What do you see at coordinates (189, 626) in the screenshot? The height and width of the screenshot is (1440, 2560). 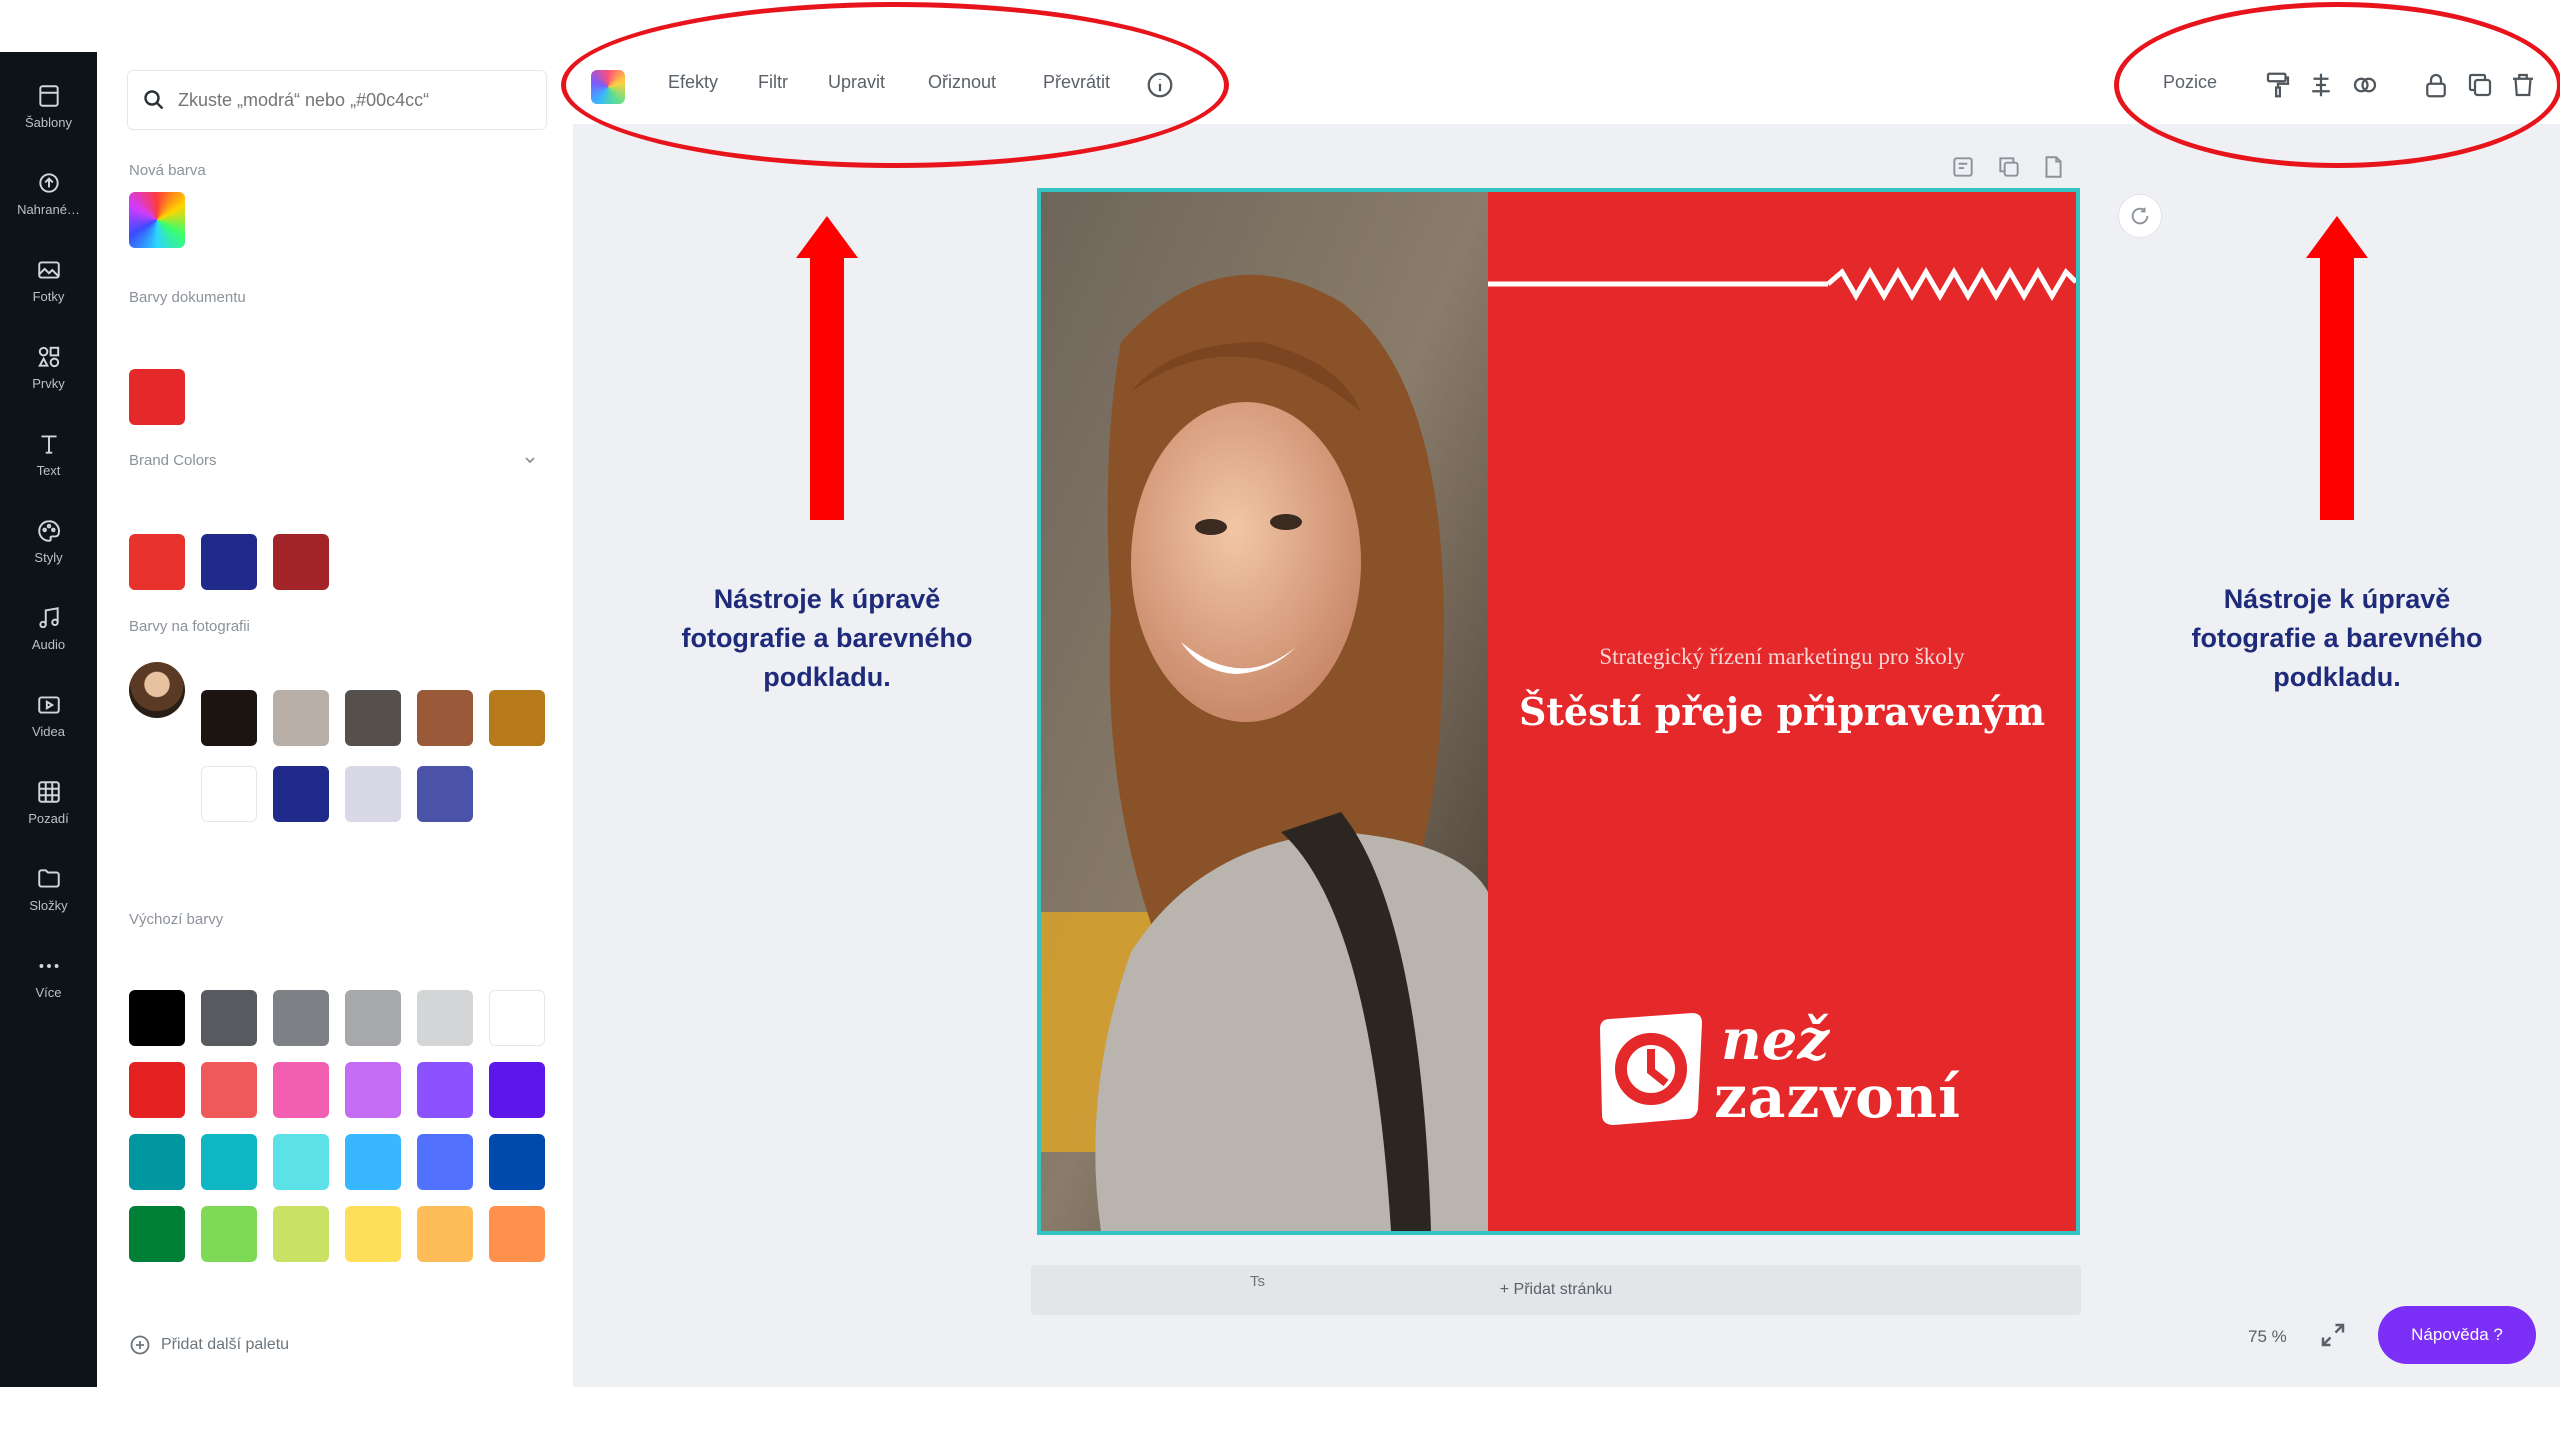 I see `photo-colors-title: Barvy na fotografii` at bounding box center [189, 626].